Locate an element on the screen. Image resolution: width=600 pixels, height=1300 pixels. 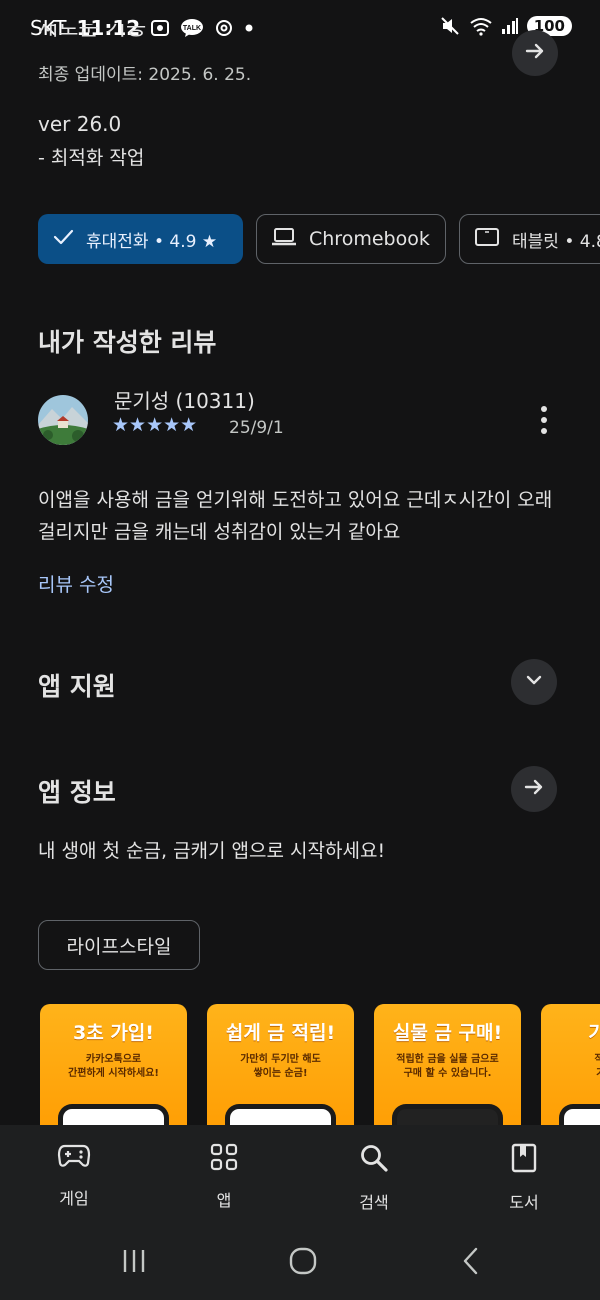
category-chip: 라이프스타일 is located at coordinates (119, 945).